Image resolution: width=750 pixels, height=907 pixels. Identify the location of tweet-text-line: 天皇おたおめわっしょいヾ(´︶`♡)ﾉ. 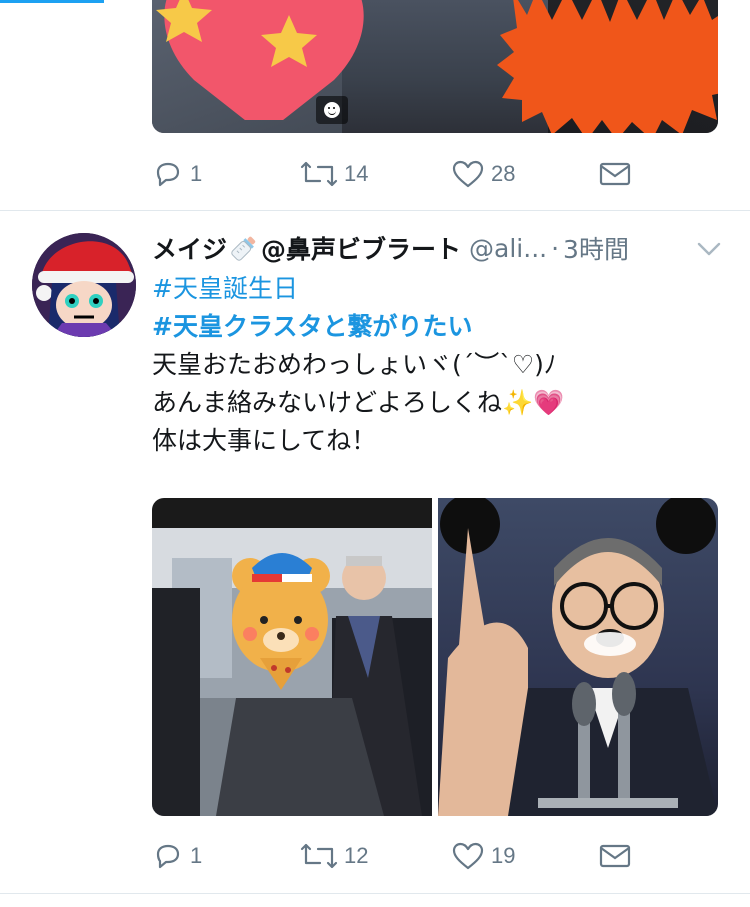
(354, 364).